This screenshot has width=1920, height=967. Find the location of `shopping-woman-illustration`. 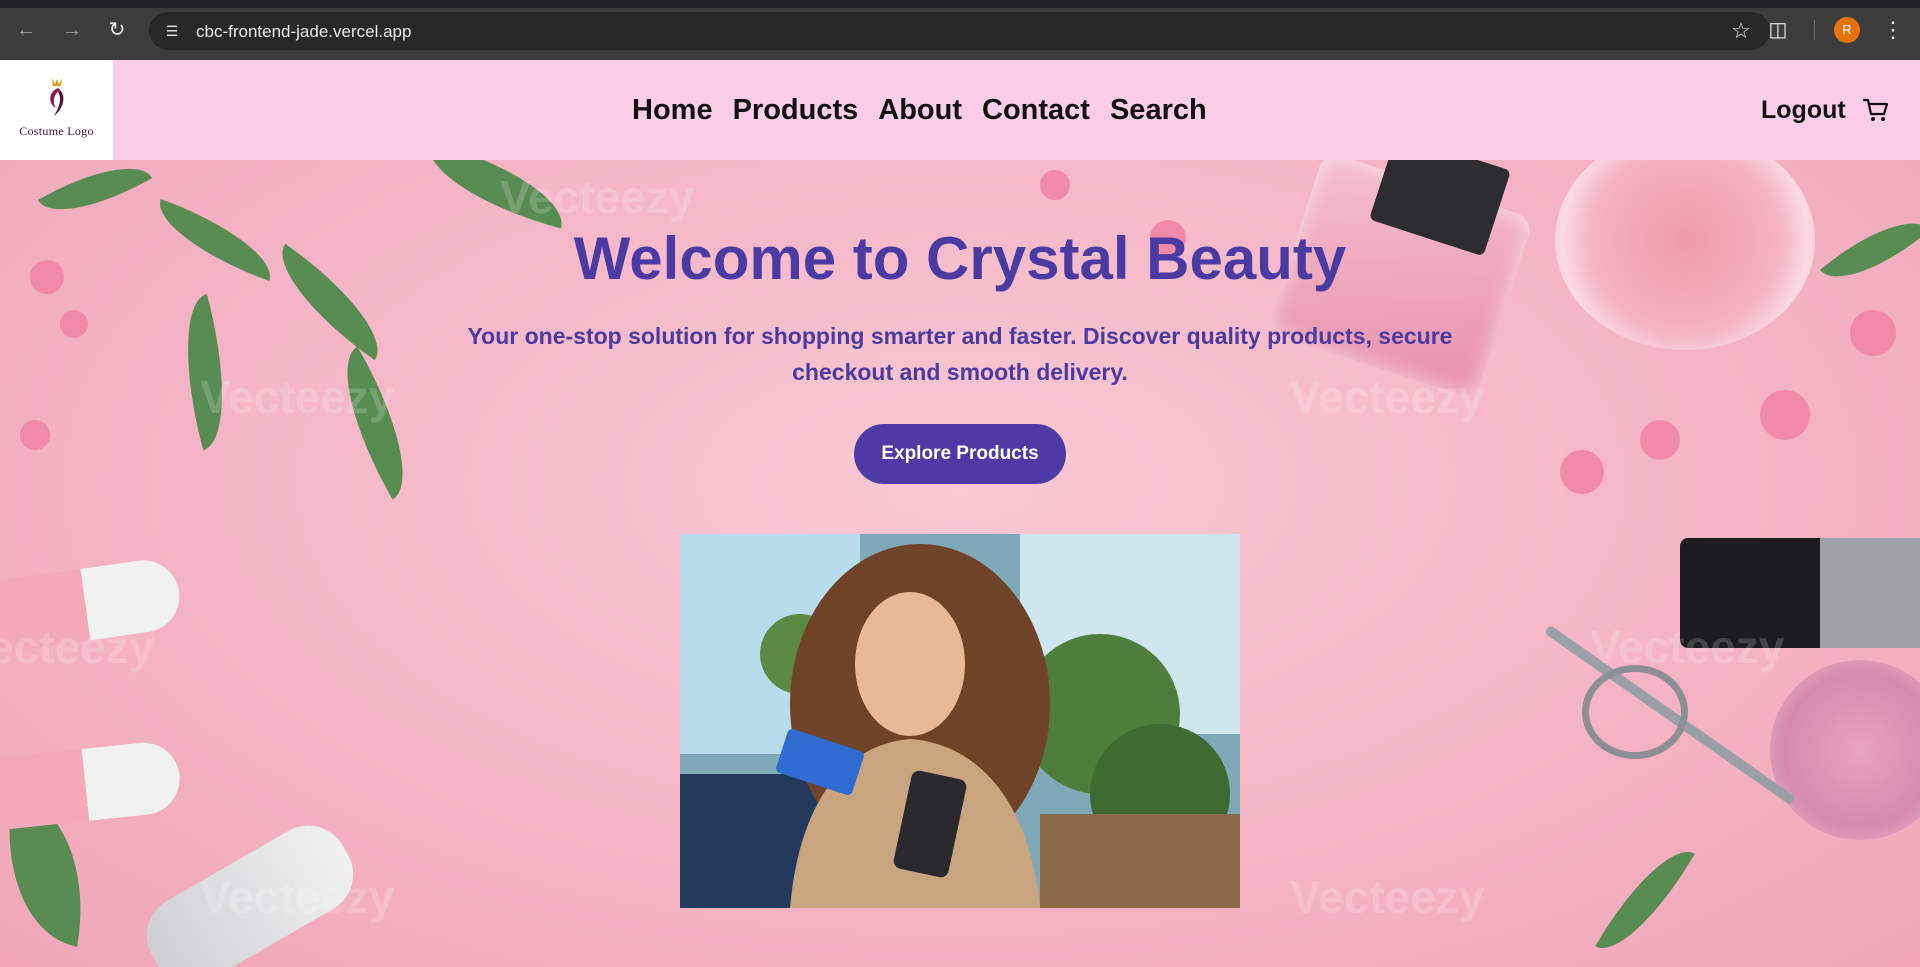

shopping-woman-illustration is located at coordinates (960, 721).